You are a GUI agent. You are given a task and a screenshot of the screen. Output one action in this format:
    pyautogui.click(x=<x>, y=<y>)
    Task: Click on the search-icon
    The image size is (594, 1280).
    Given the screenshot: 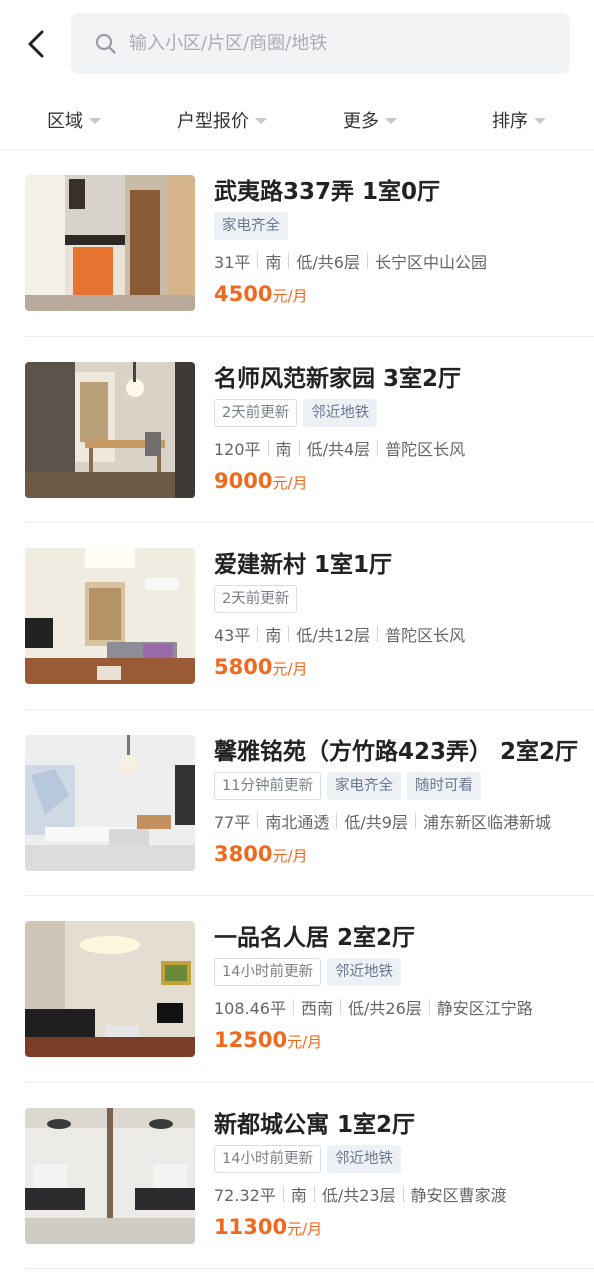 What is the action you would take?
    pyautogui.click(x=106, y=44)
    